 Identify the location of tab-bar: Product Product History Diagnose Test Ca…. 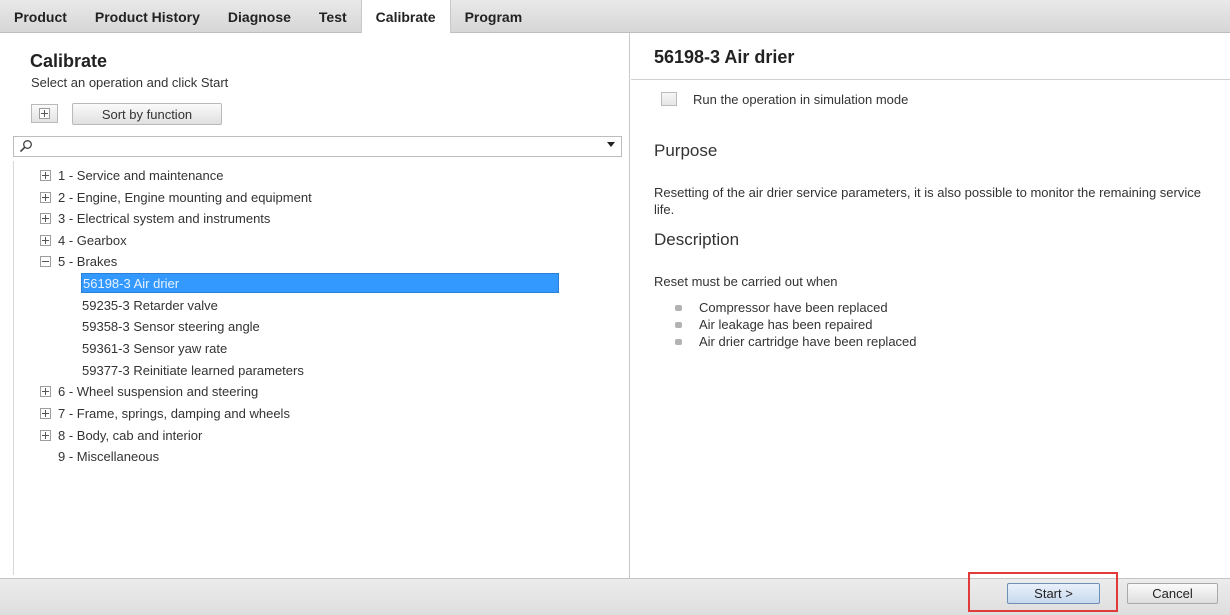
(615, 17).